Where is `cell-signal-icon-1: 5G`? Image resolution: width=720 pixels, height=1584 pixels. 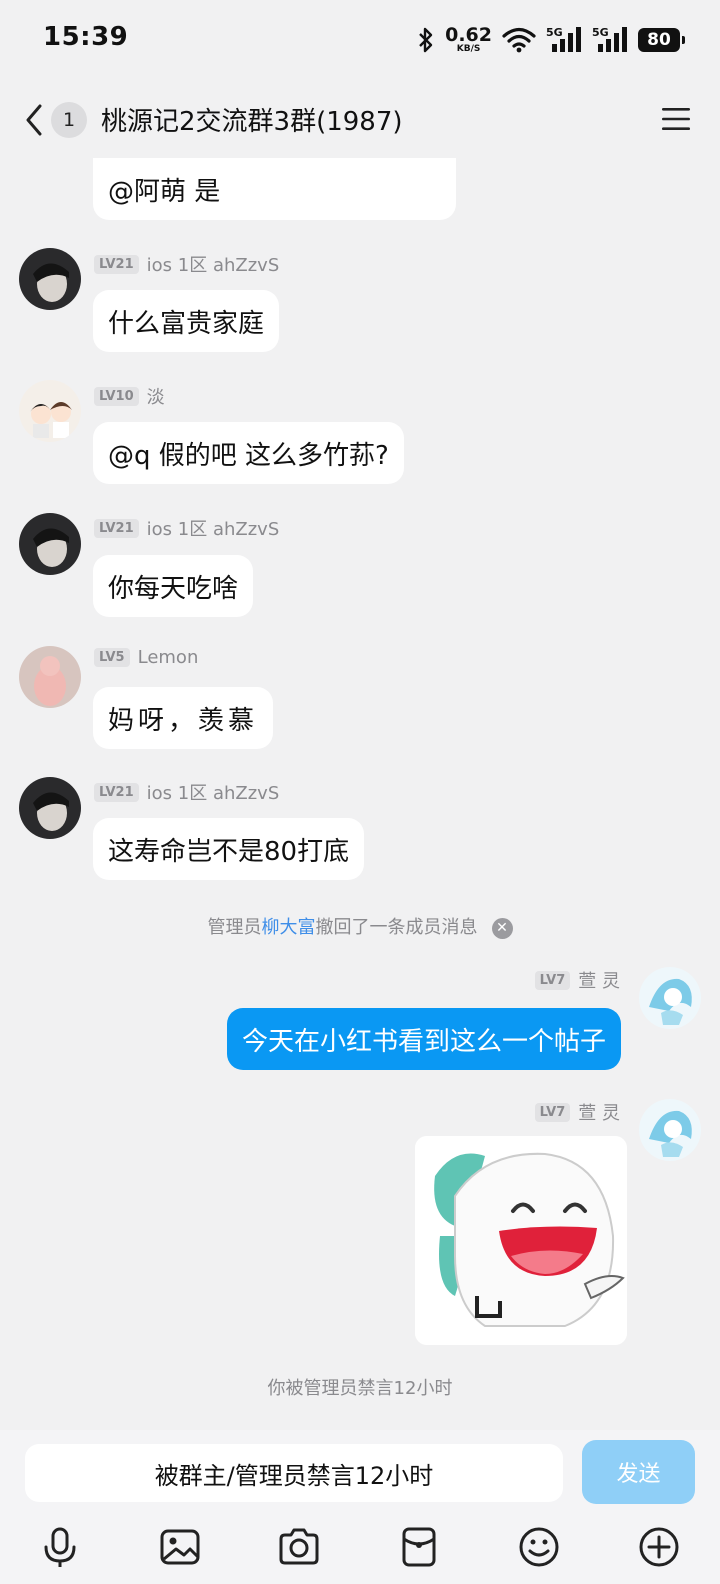
cell-signal-icon-1: 5G is located at coordinates (564, 40).